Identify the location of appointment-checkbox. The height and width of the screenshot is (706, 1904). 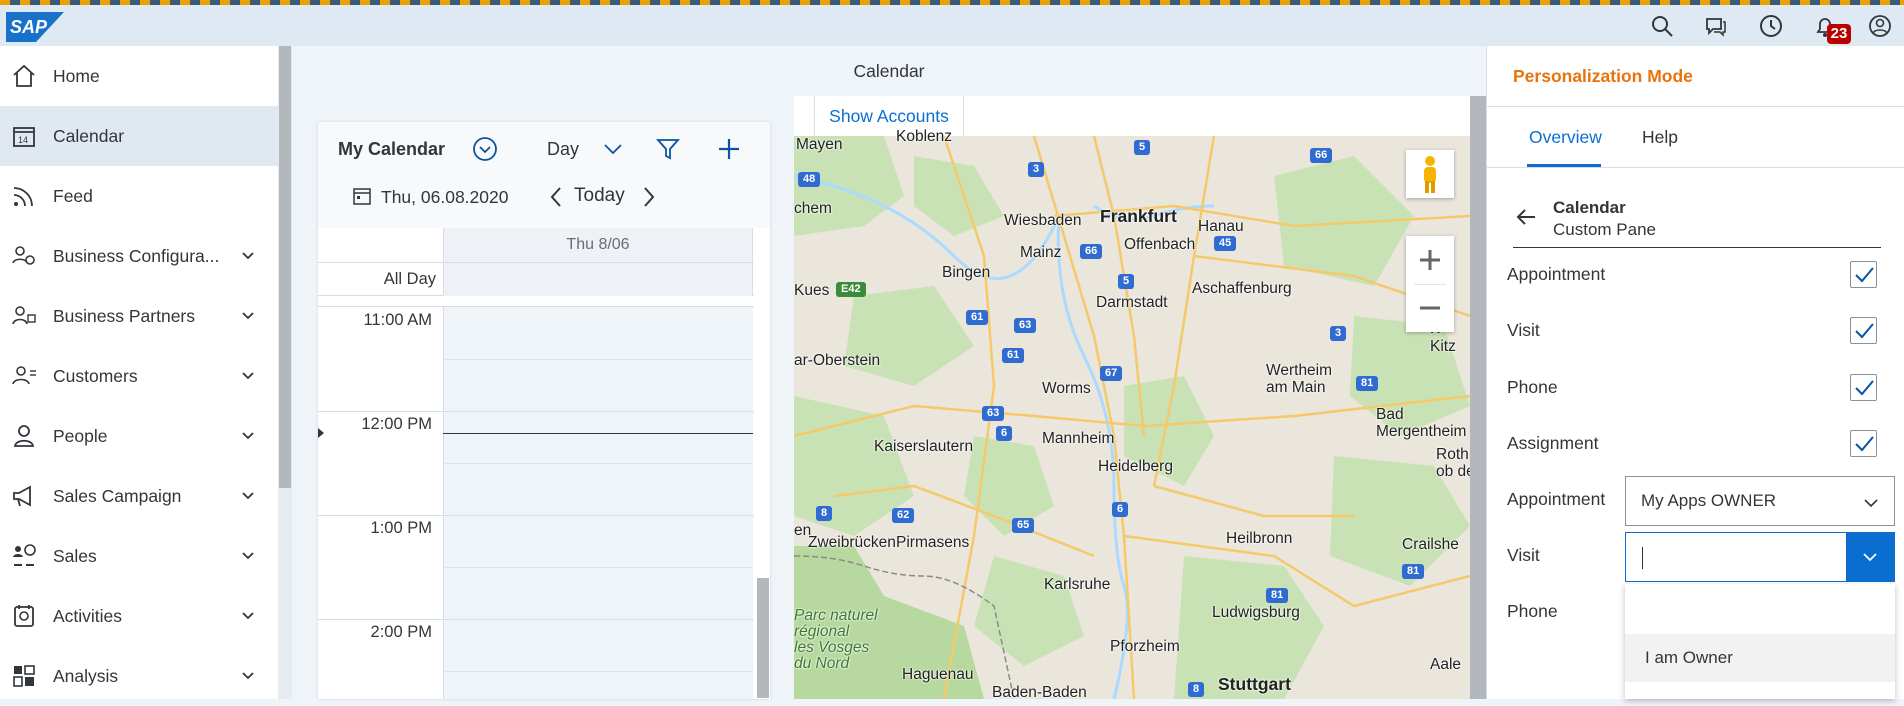
(1863, 274).